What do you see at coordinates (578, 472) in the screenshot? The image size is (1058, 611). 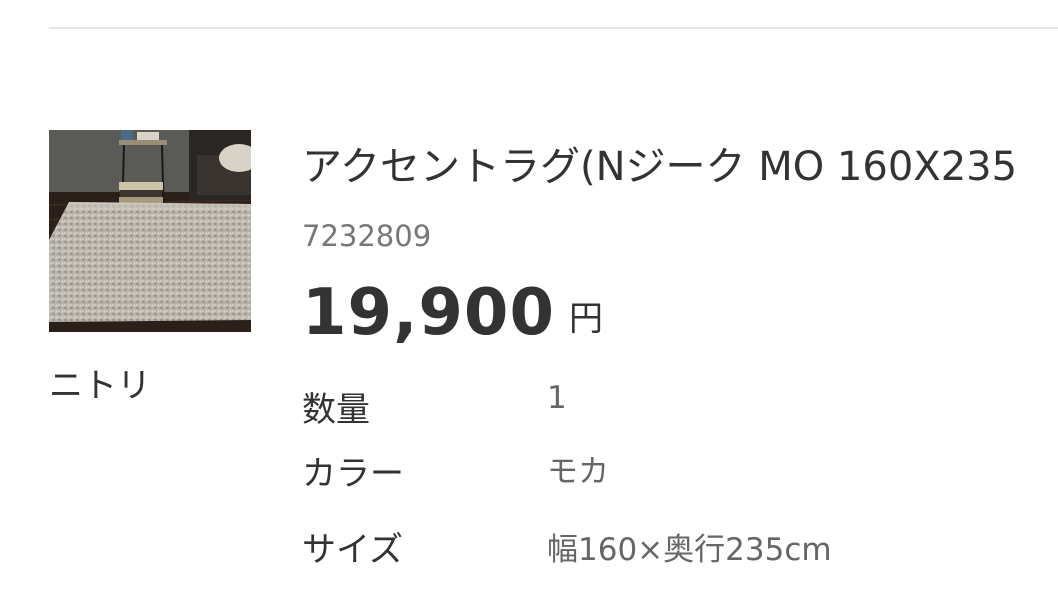 I see `color-value: モカ` at bounding box center [578, 472].